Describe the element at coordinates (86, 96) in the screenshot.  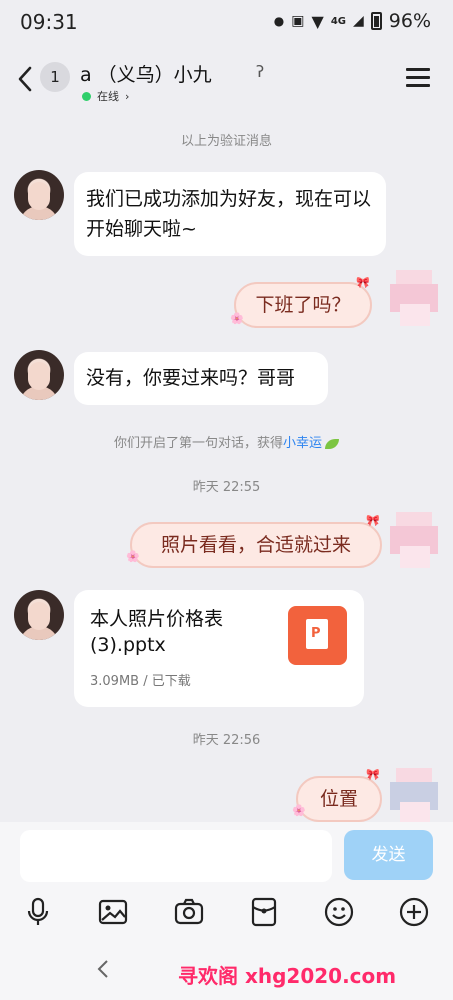
I see `online-dot-icon` at that location.